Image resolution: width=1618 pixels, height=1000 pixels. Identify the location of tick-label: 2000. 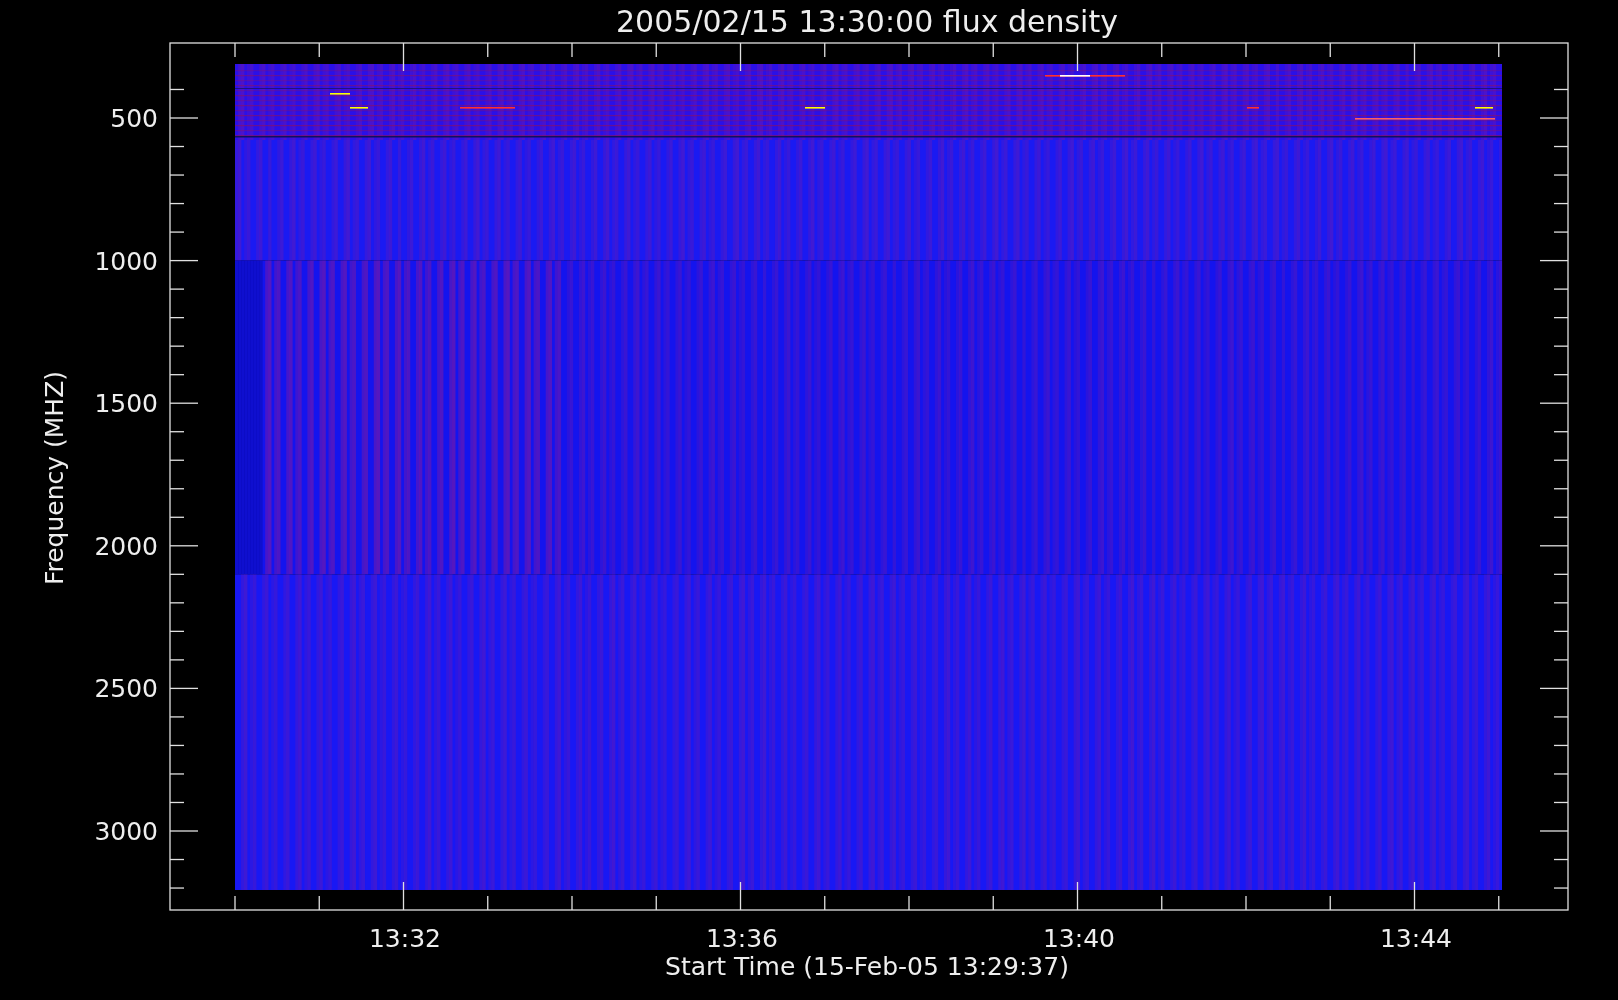
(126, 546).